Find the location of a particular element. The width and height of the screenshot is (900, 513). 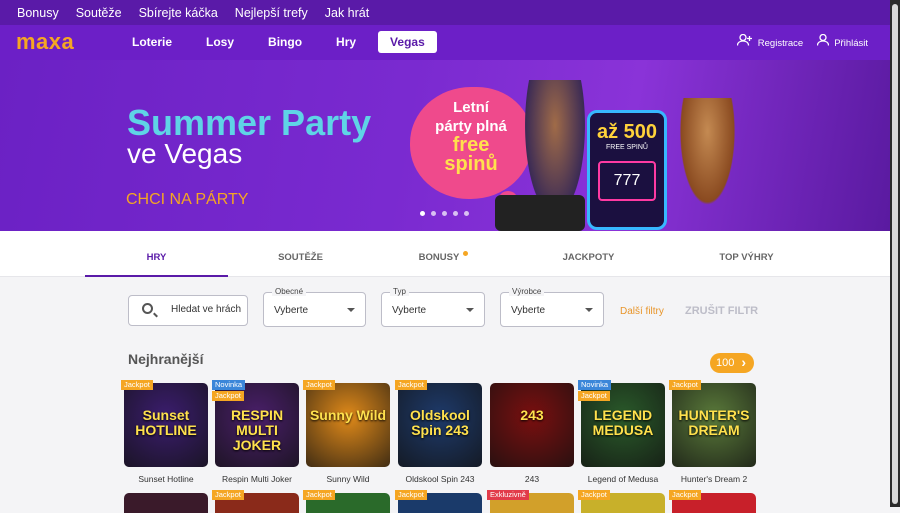

nav-item-bingo: Bingo is located at coordinates (285, 42).